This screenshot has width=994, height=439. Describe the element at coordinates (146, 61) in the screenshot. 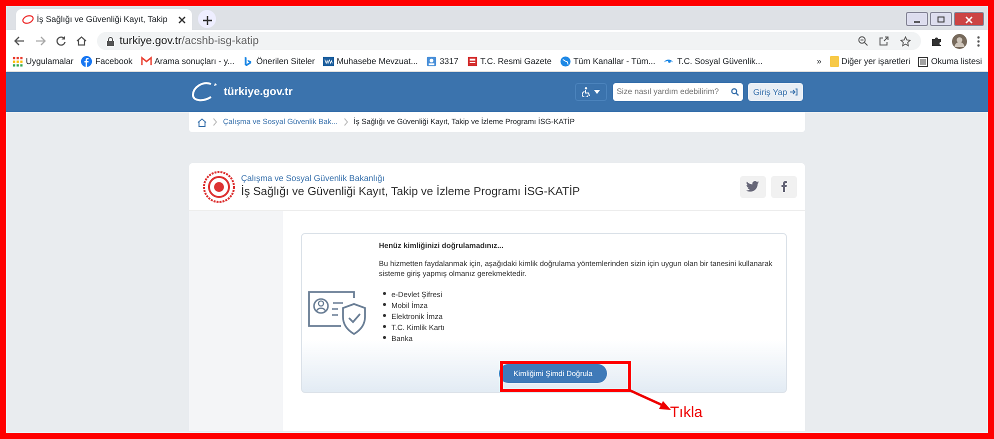

I see `mail-icon` at that location.